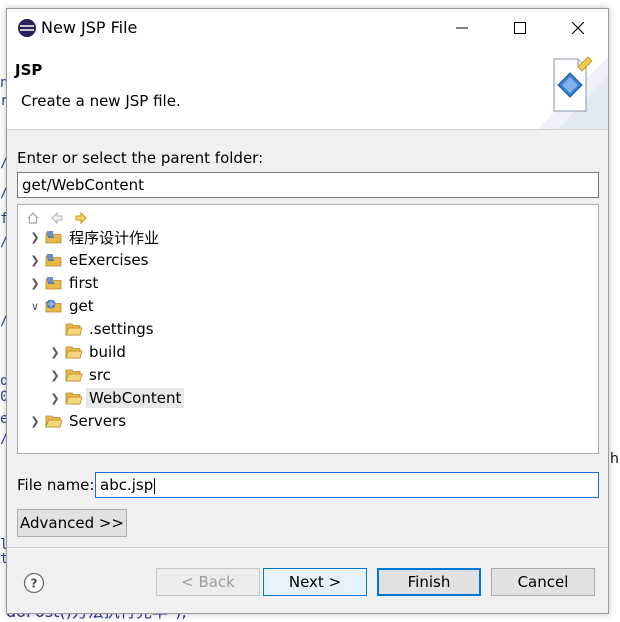 The width and height of the screenshot is (620, 622). What do you see at coordinates (29, 70) in the screenshot?
I see `wizard-heading: JSP` at bounding box center [29, 70].